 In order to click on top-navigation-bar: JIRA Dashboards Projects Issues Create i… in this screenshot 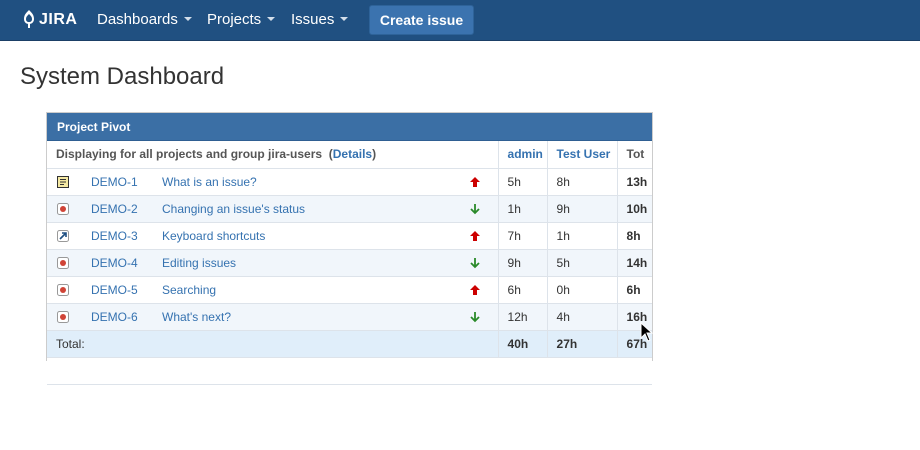, I will do `click(460, 20)`.